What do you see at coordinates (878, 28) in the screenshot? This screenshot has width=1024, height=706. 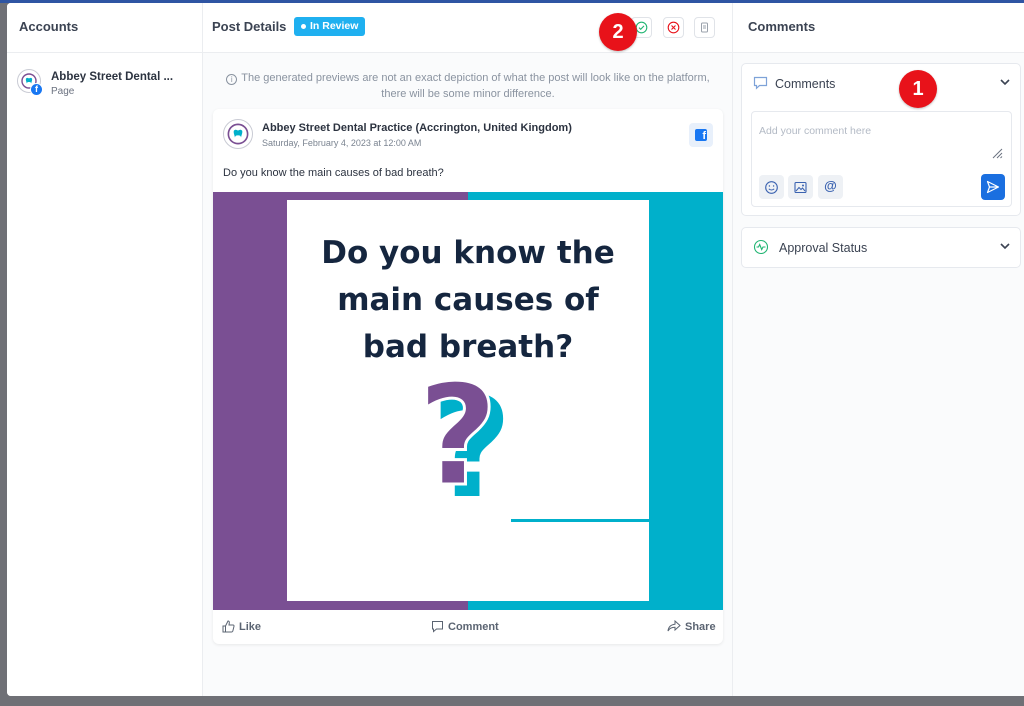 I see `comments-header: Comments` at bounding box center [878, 28].